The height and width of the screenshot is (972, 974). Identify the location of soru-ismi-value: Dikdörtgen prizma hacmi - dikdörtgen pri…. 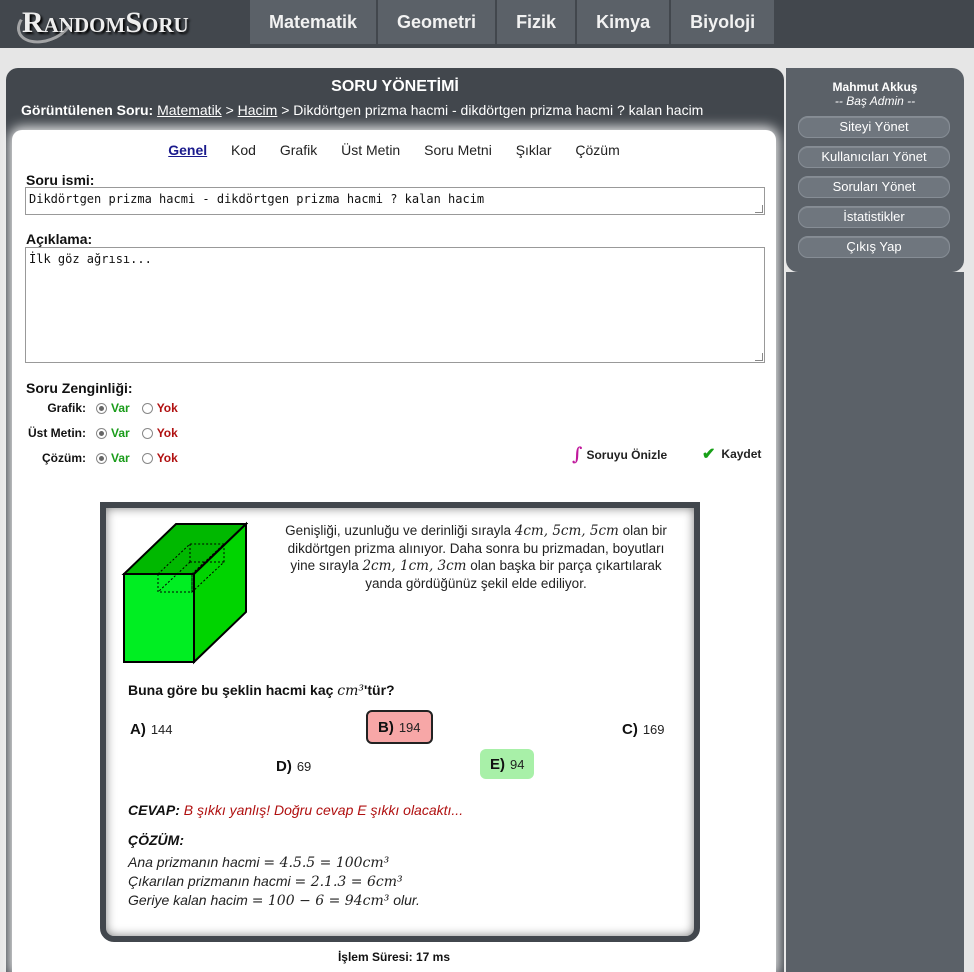
(257, 199).